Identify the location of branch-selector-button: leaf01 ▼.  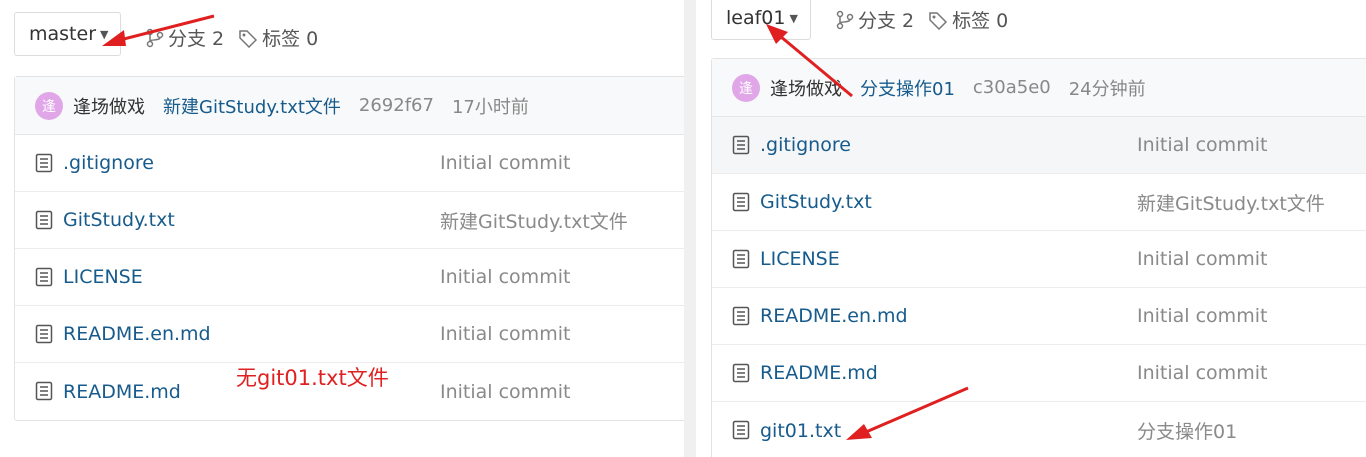
(761, 20).